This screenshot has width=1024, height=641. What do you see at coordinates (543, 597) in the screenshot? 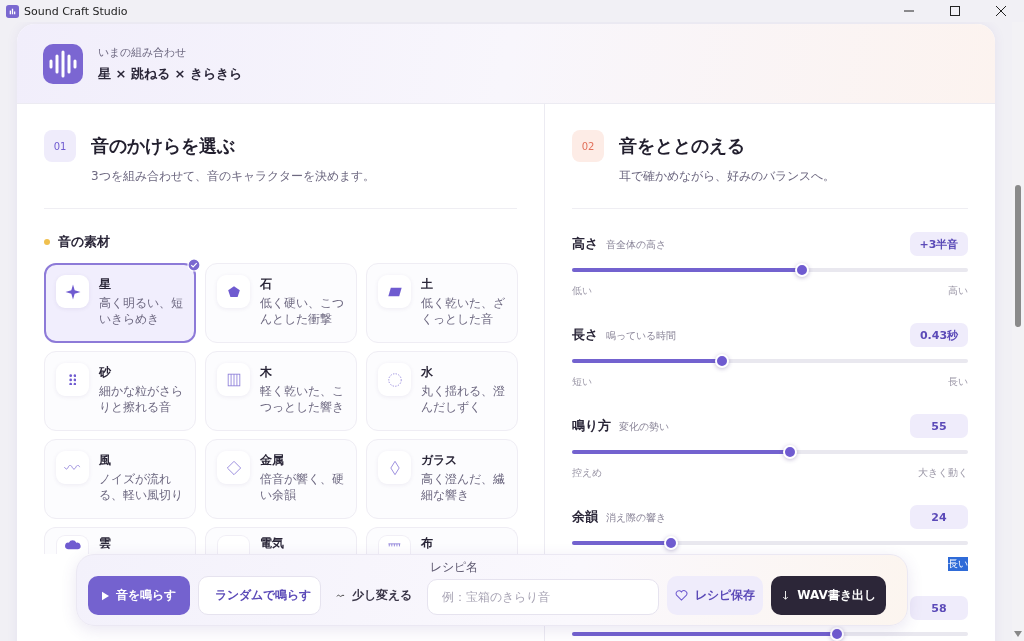
I see `recipe-name-field: 例：宝箱のきらり音` at bounding box center [543, 597].